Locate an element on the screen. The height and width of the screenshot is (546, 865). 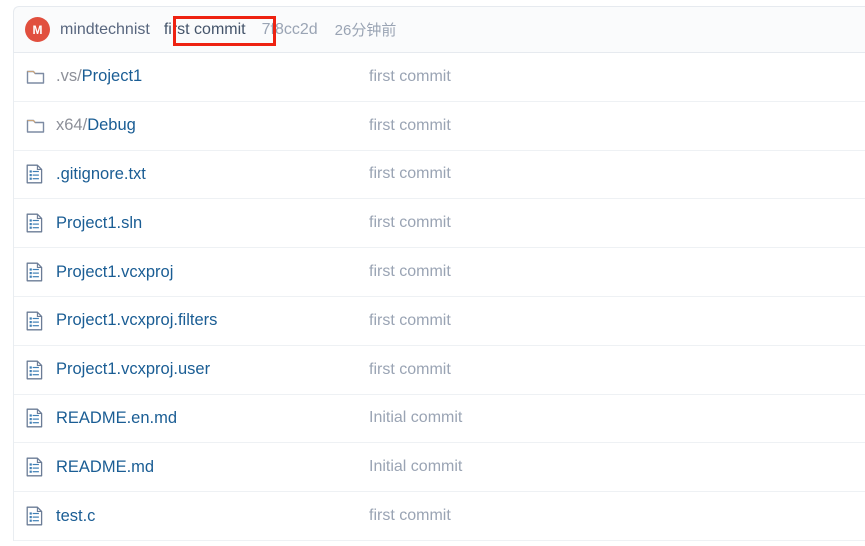
avatar: M is located at coordinates (37, 29).